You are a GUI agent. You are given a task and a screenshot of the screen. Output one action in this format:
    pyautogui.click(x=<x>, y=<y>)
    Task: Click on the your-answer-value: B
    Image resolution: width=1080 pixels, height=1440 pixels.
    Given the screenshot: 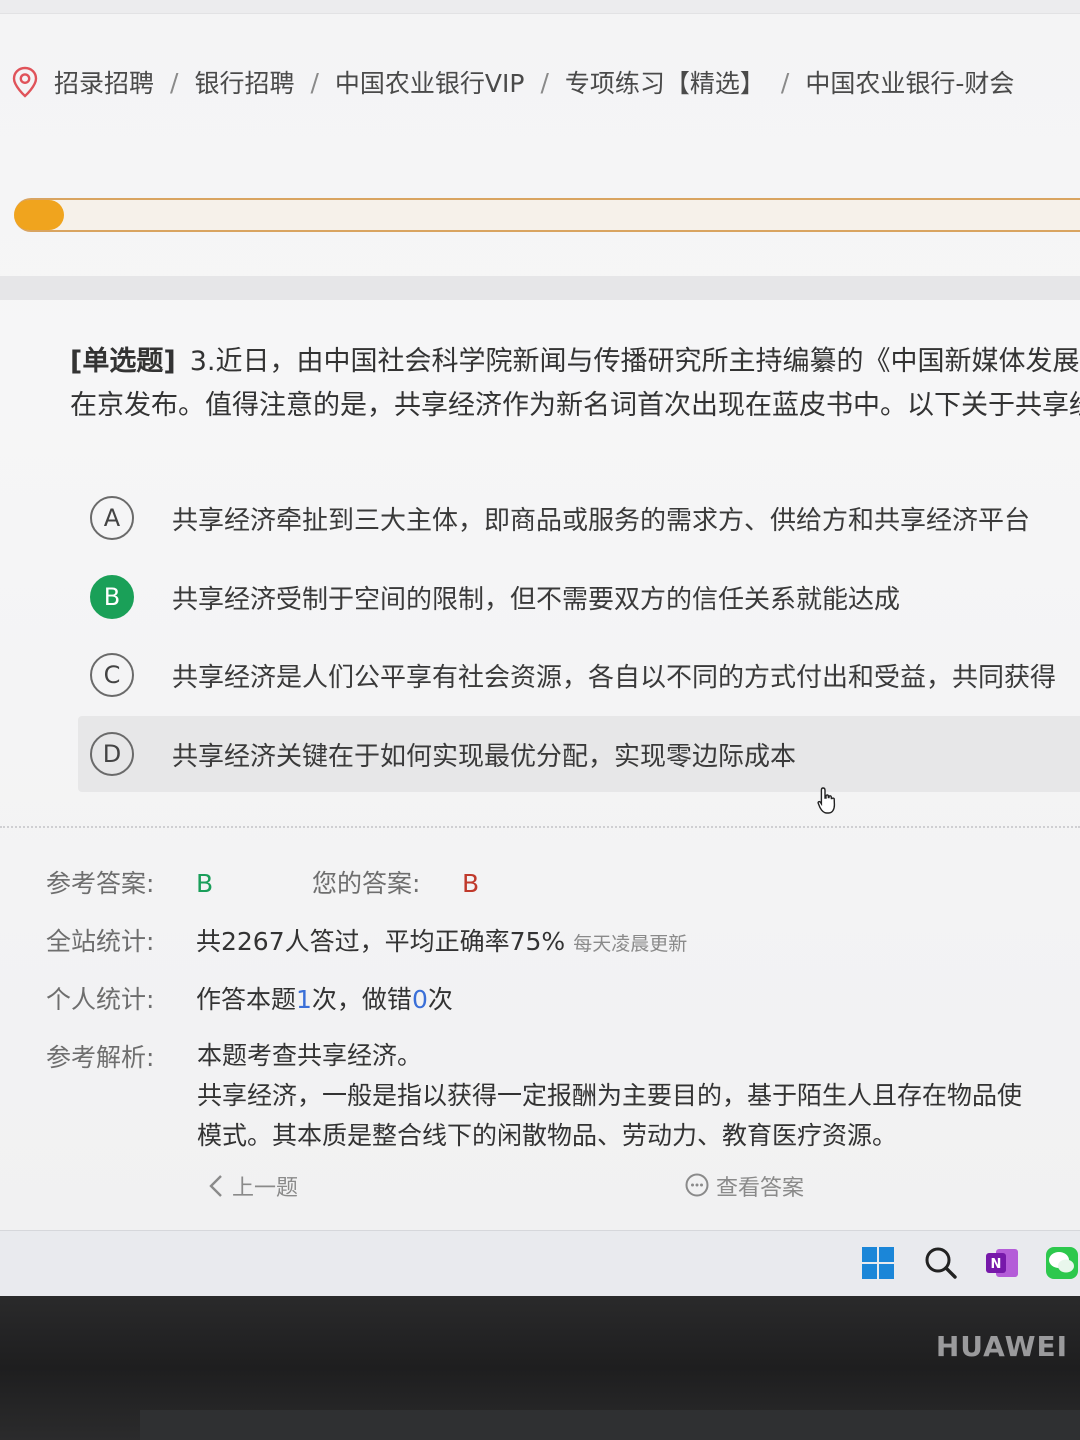 What is the action you would take?
    pyautogui.click(x=471, y=883)
    